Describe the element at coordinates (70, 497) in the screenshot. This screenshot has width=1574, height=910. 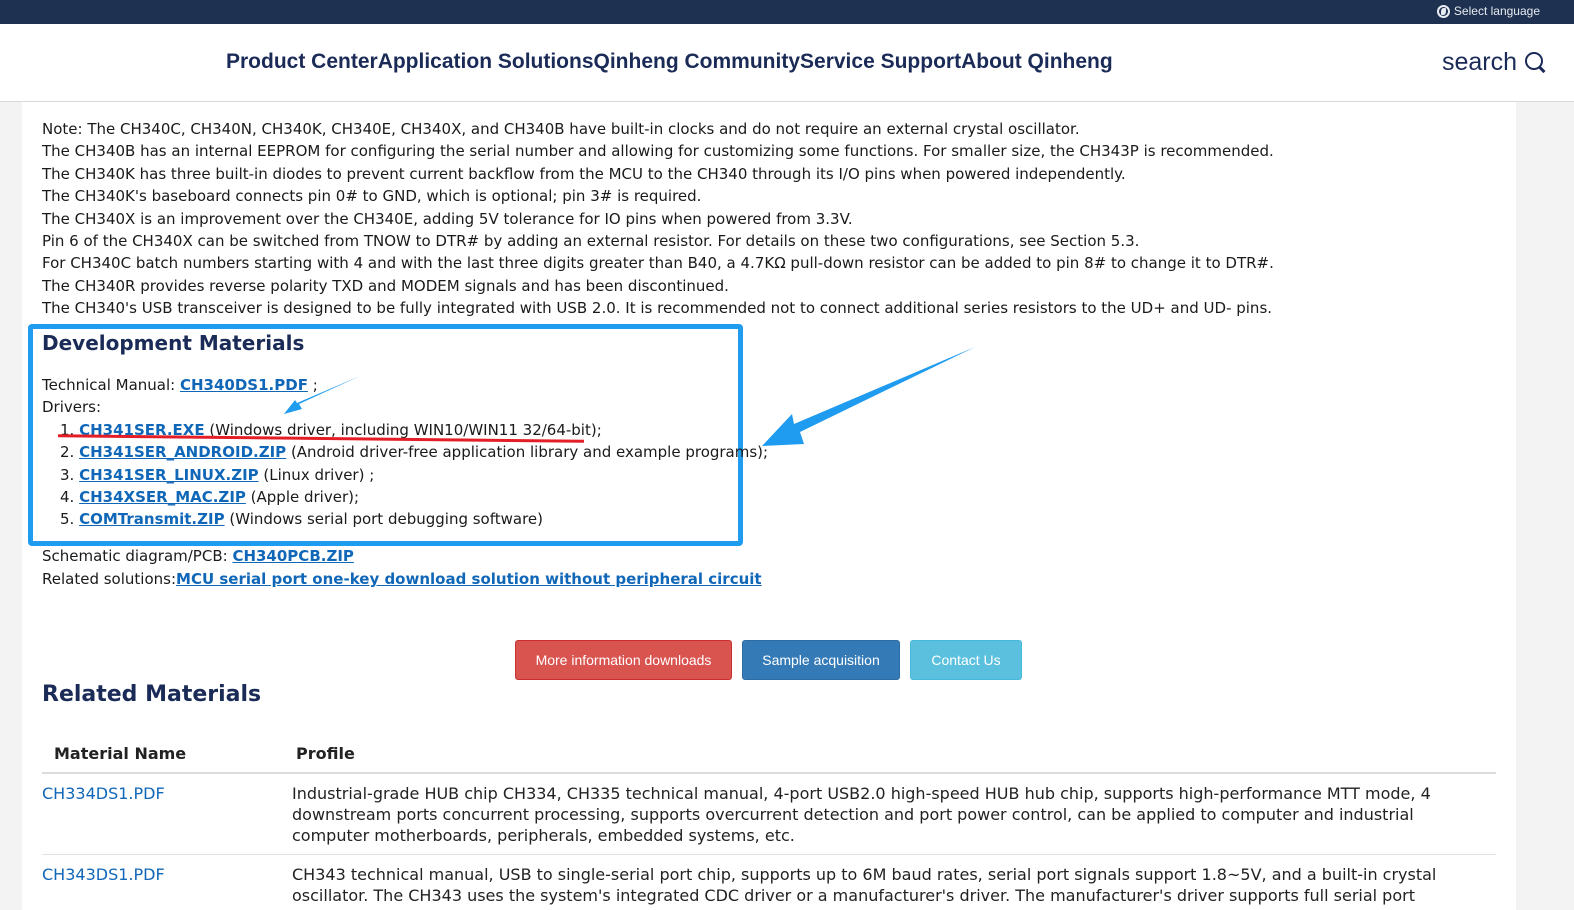
I see `driver-number: 4.` at that location.